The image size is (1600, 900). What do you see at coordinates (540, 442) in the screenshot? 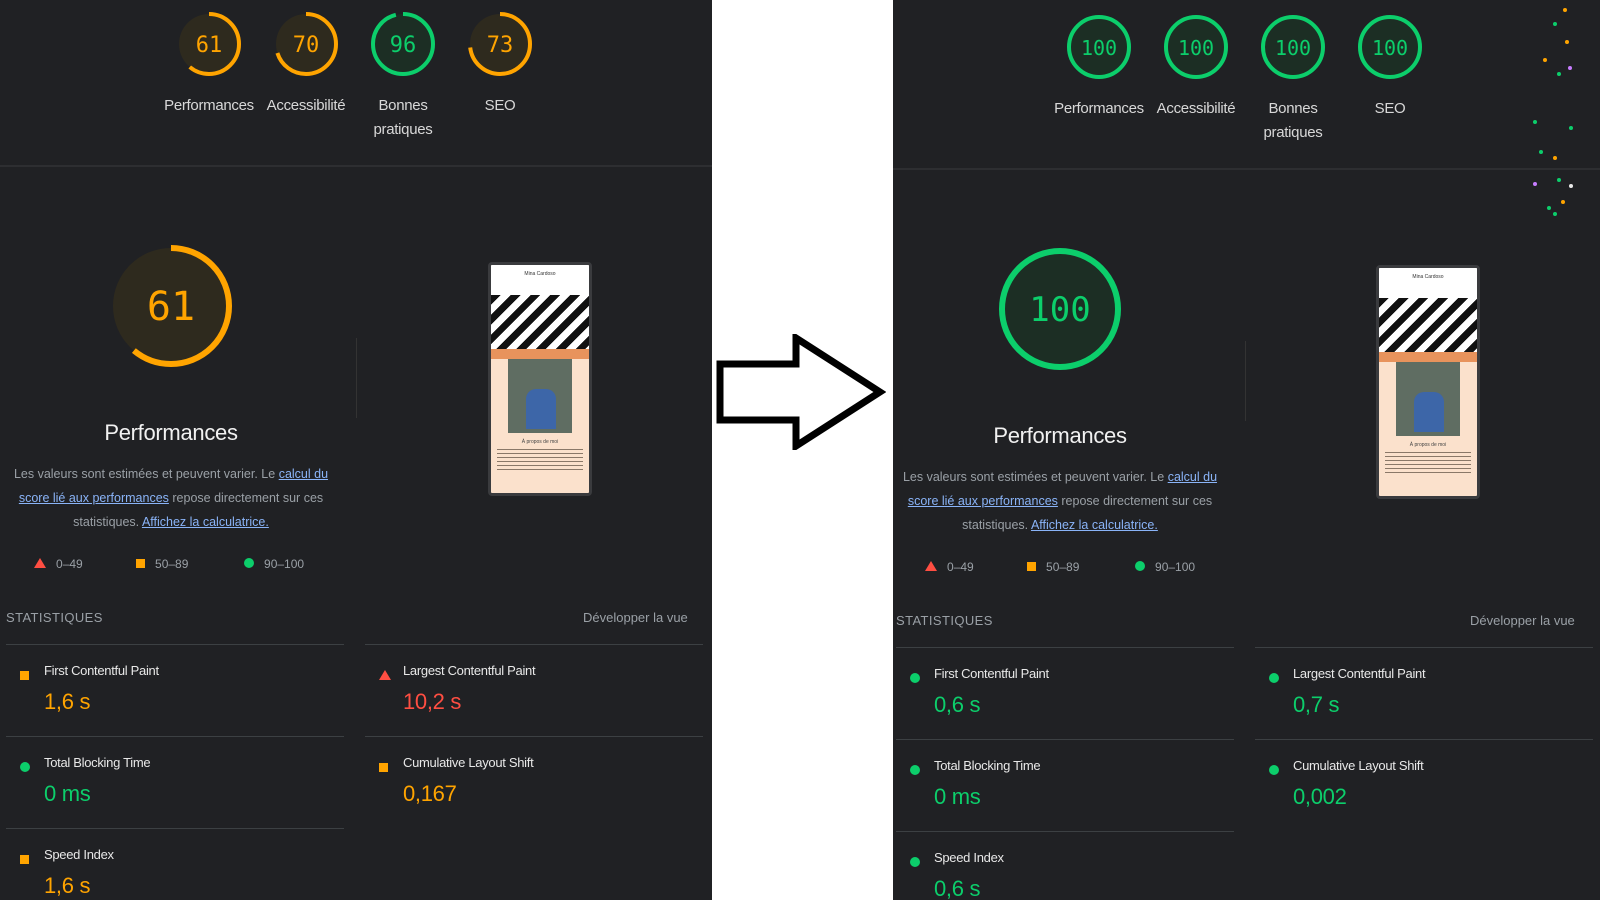
I see `thumbnail-caption: À propos de moi` at bounding box center [540, 442].